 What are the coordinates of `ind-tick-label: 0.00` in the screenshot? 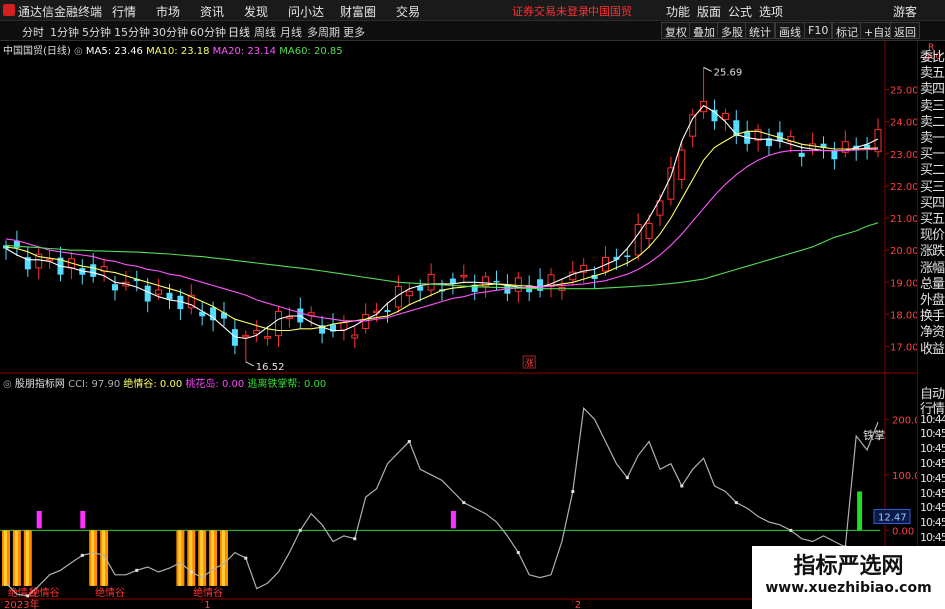 It's located at (903, 531).